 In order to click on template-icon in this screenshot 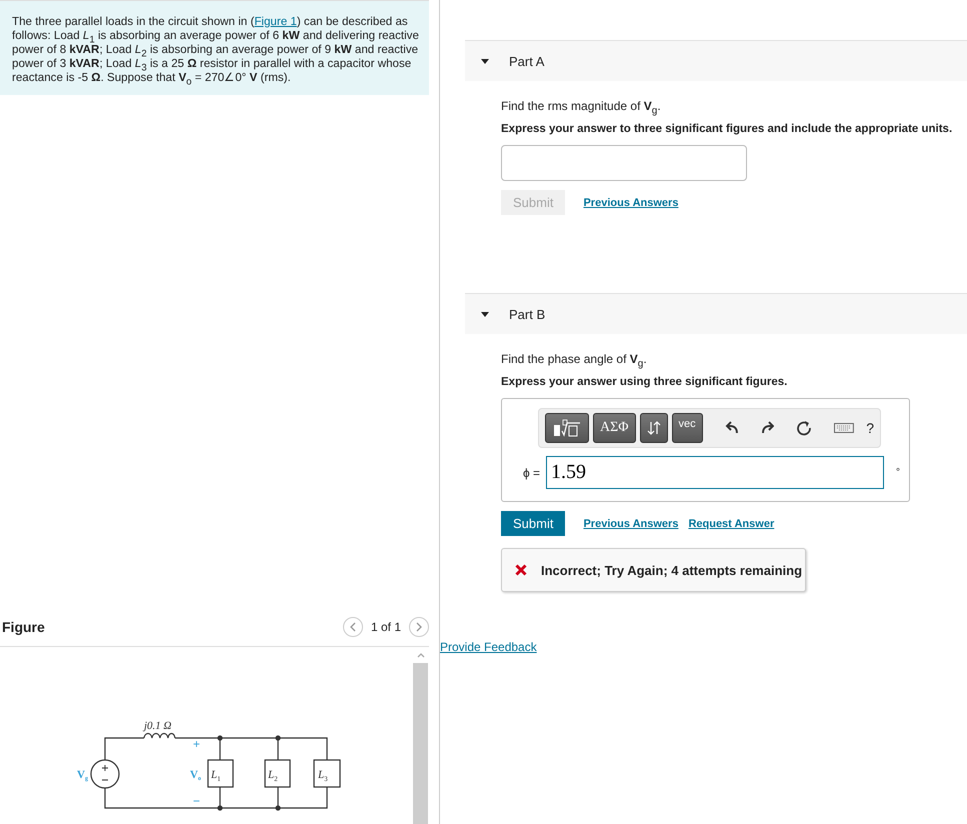, I will do `click(567, 428)`.